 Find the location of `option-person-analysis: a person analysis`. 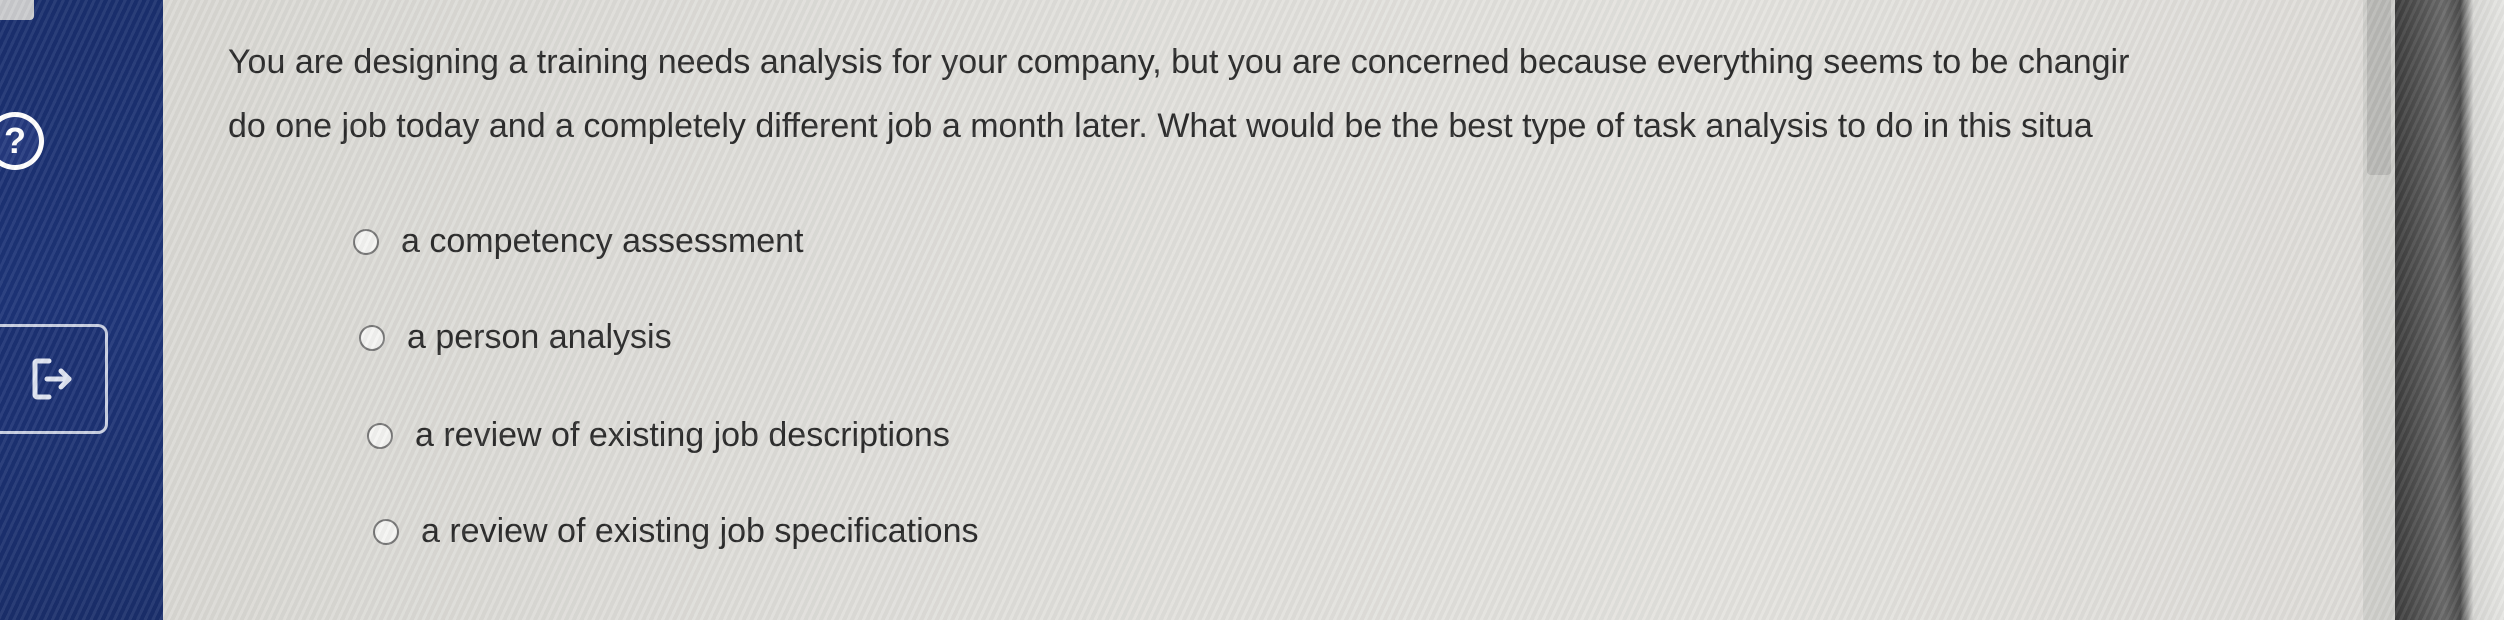

option-person-analysis: a person analysis is located at coordinates (515, 337).